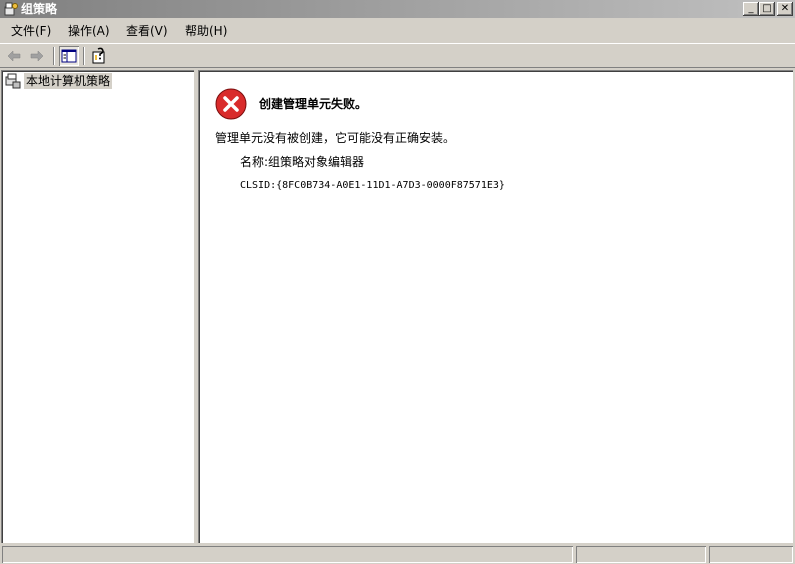 The height and width of the screenshot is (564, 795). Describe the element at coordinates (287, 554) in the screenshot. I see `status-panel-main` at that location.